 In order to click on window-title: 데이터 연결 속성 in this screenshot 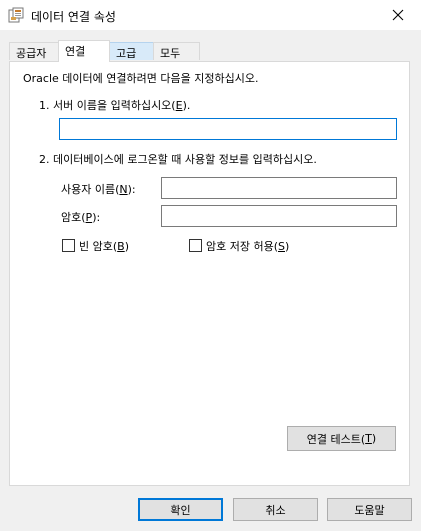, I will do `click(73, 17)`.